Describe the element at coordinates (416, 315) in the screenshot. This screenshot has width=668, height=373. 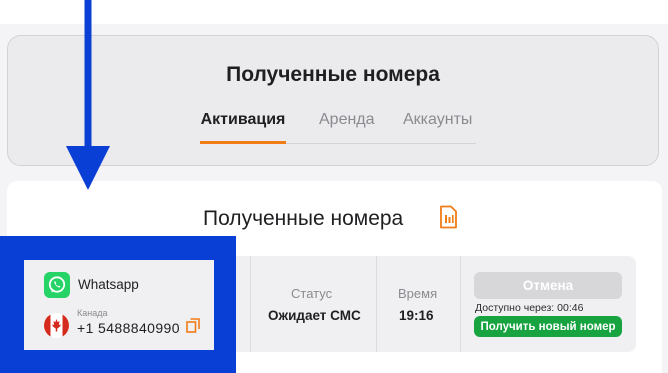
I see `time-value: 19:16` at that location.